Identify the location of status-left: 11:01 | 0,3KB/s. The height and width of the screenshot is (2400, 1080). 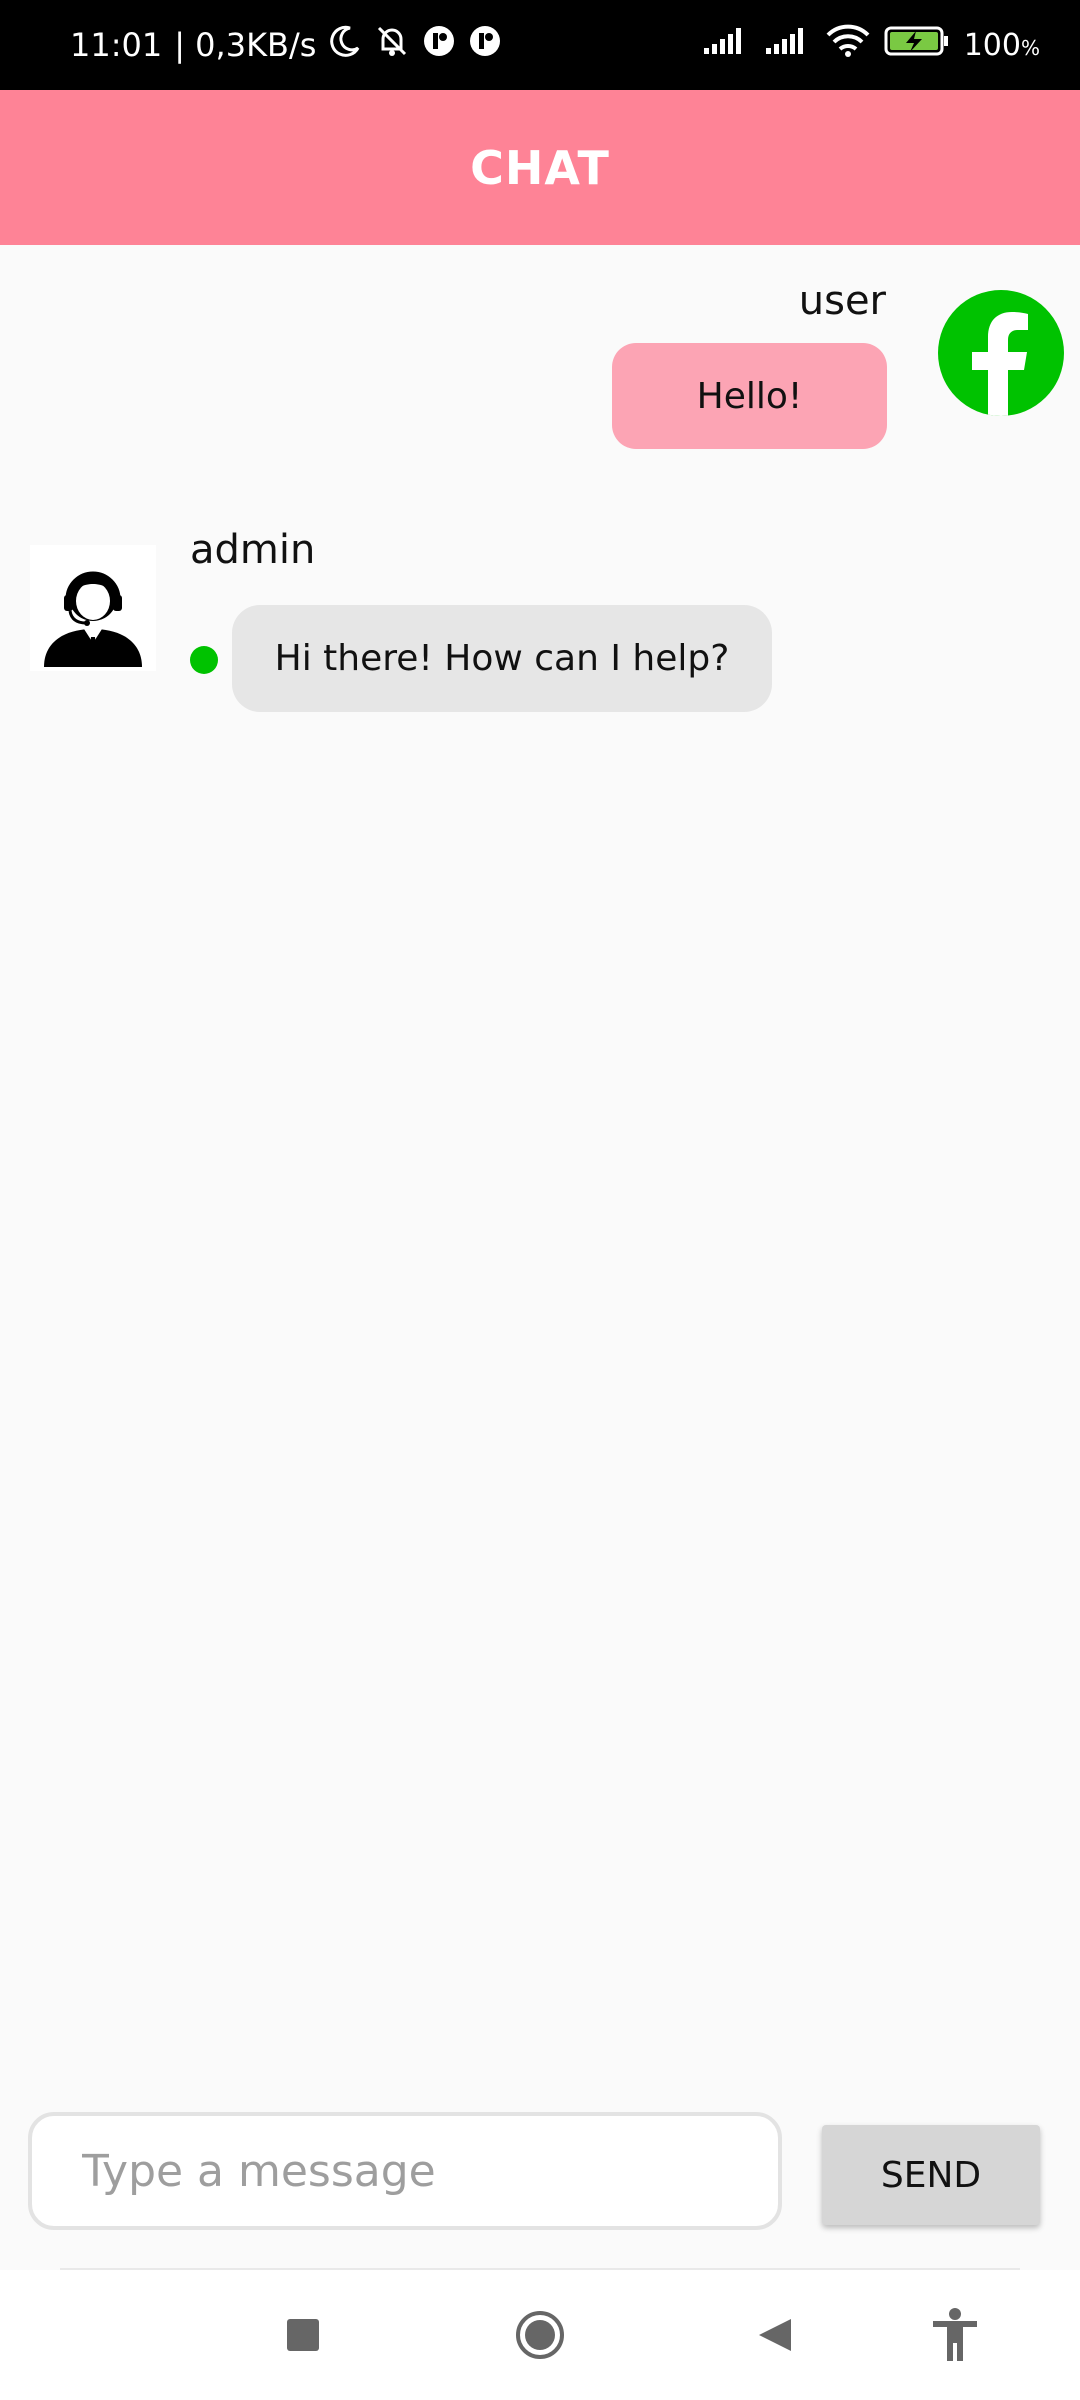
(286, 45).